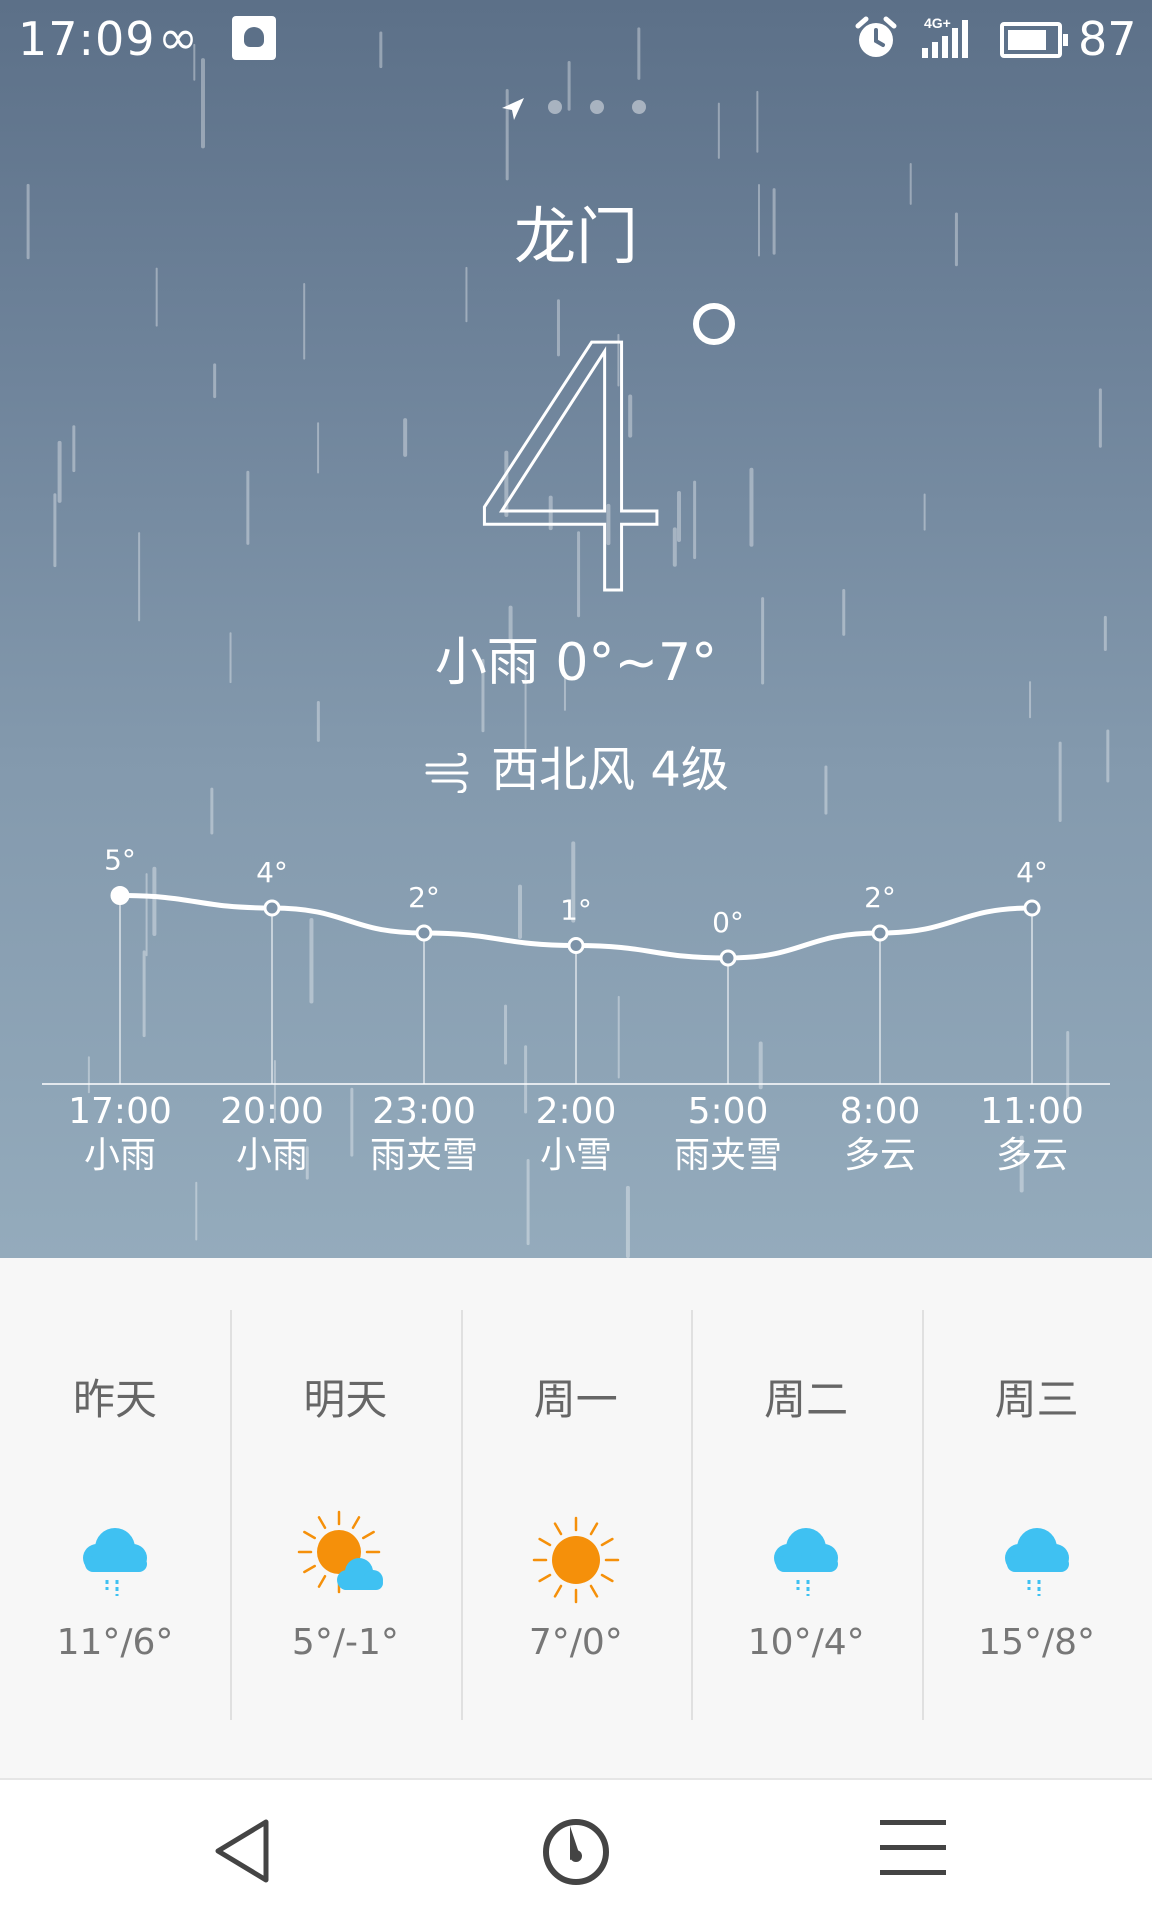 This screenshot has width=1152, height=1922. I want to click on hour-item: 5:00 雨夹雪, so click(728, 1134).